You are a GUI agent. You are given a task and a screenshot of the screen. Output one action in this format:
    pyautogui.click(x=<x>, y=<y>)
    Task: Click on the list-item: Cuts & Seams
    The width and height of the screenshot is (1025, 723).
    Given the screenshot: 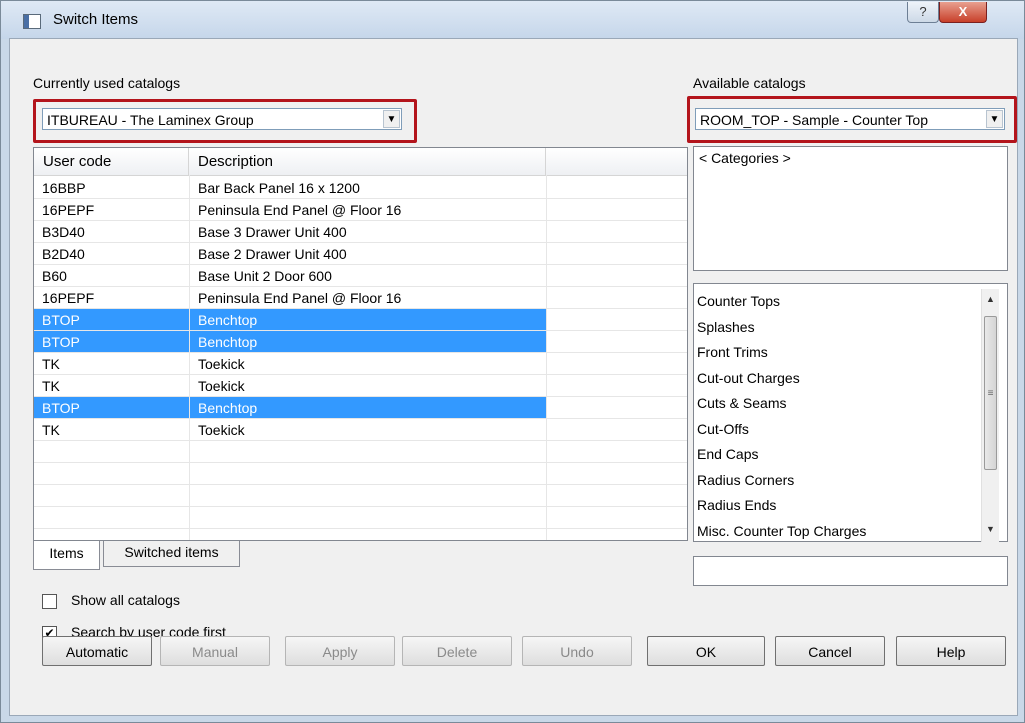 What is the action you would take?
    pyautogui.click(x=741, y=403)
    